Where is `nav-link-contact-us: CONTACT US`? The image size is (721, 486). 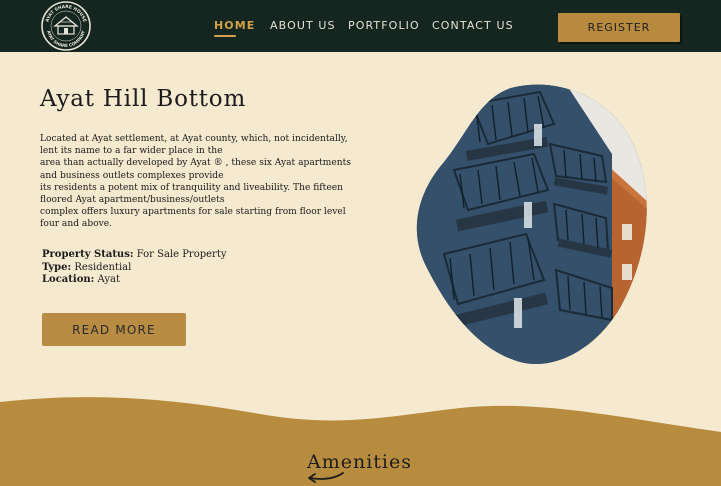
nav-link-contact-us: CONTACT US is located at coordinates (473, 25).